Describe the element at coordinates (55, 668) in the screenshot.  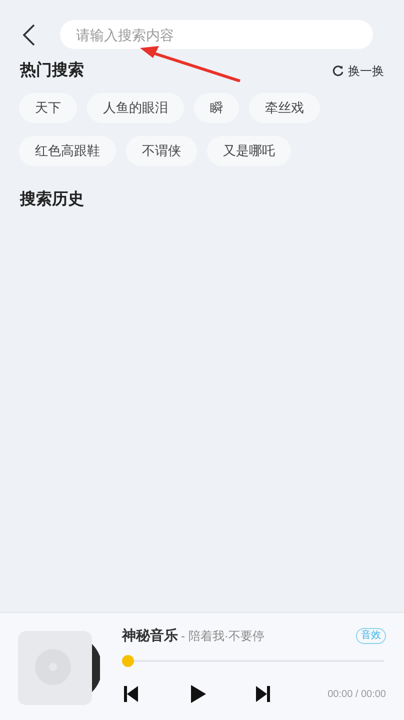
I see `album-cover-icon` at that location.